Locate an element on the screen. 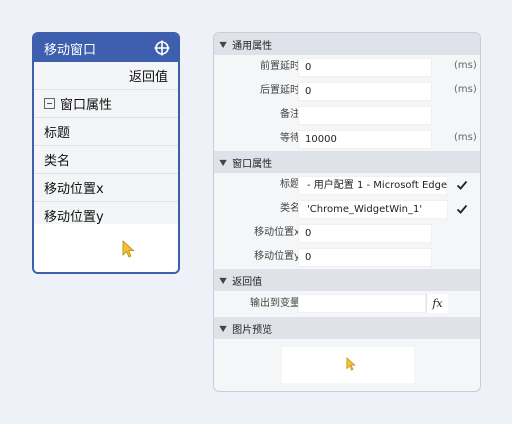  node-row-label: 标题 is located at coordinates (57, 133).